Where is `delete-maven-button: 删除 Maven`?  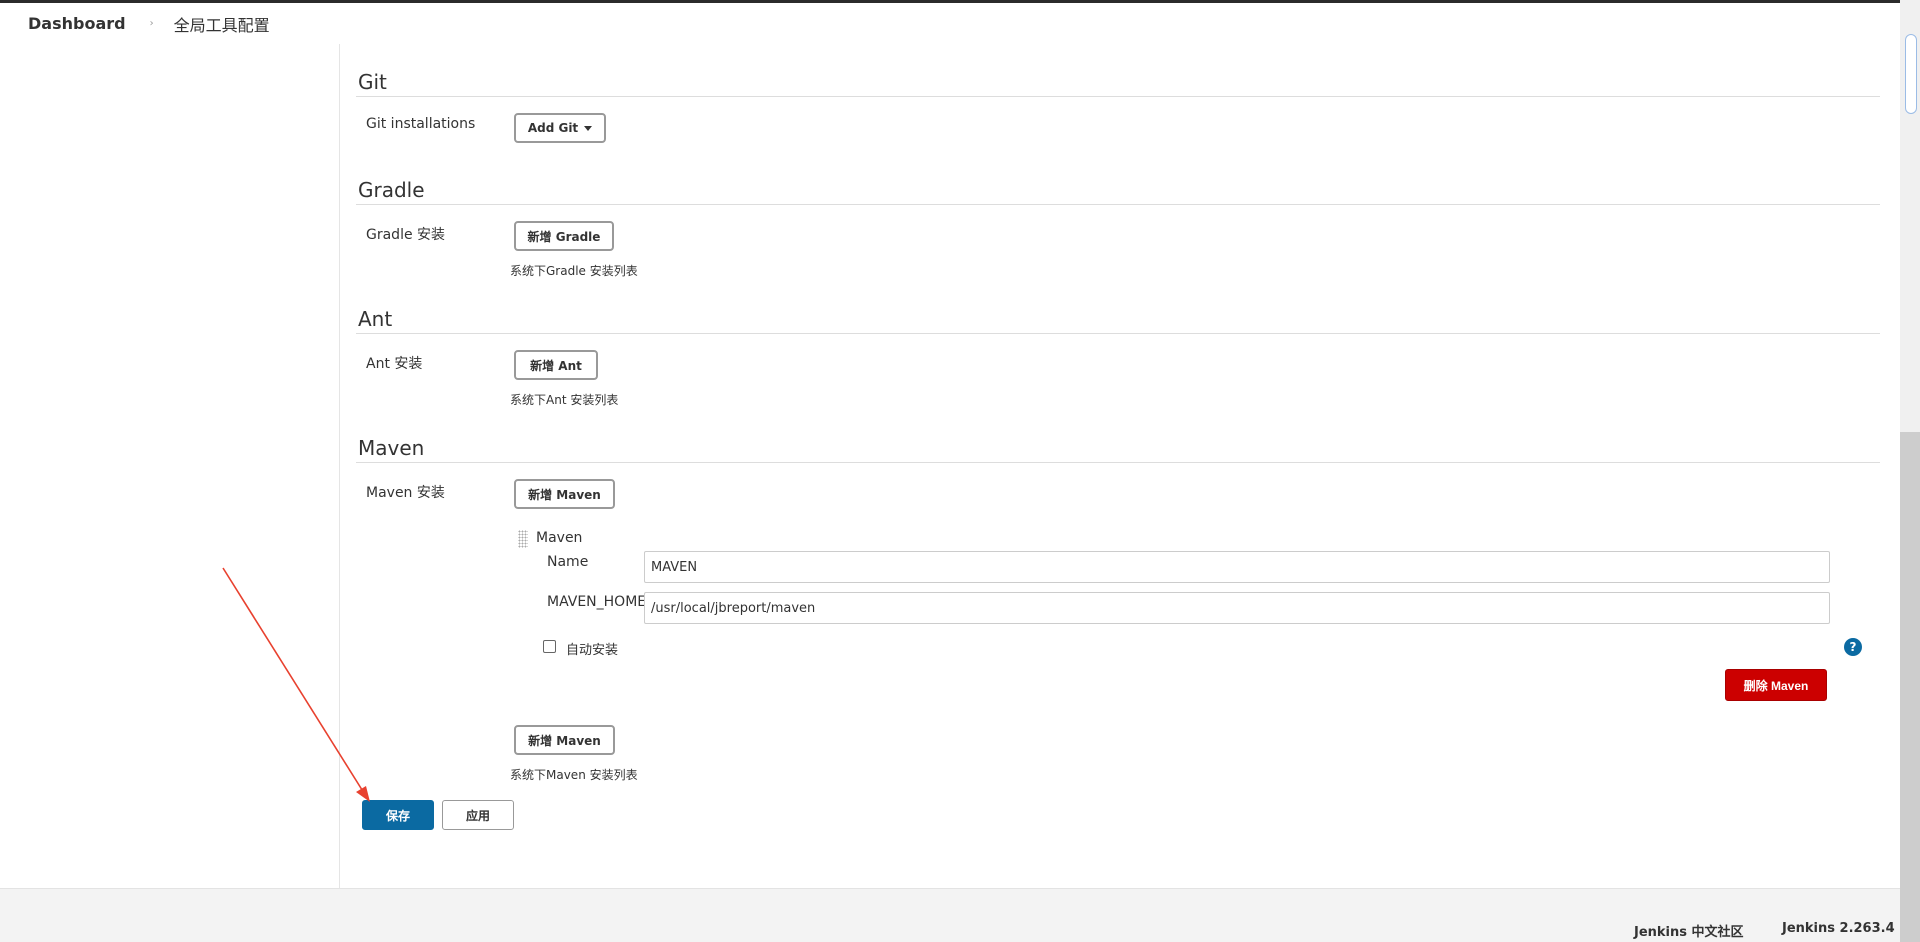 delete-maven-button: 删除 Maven is located at coordinates (1776, 685).